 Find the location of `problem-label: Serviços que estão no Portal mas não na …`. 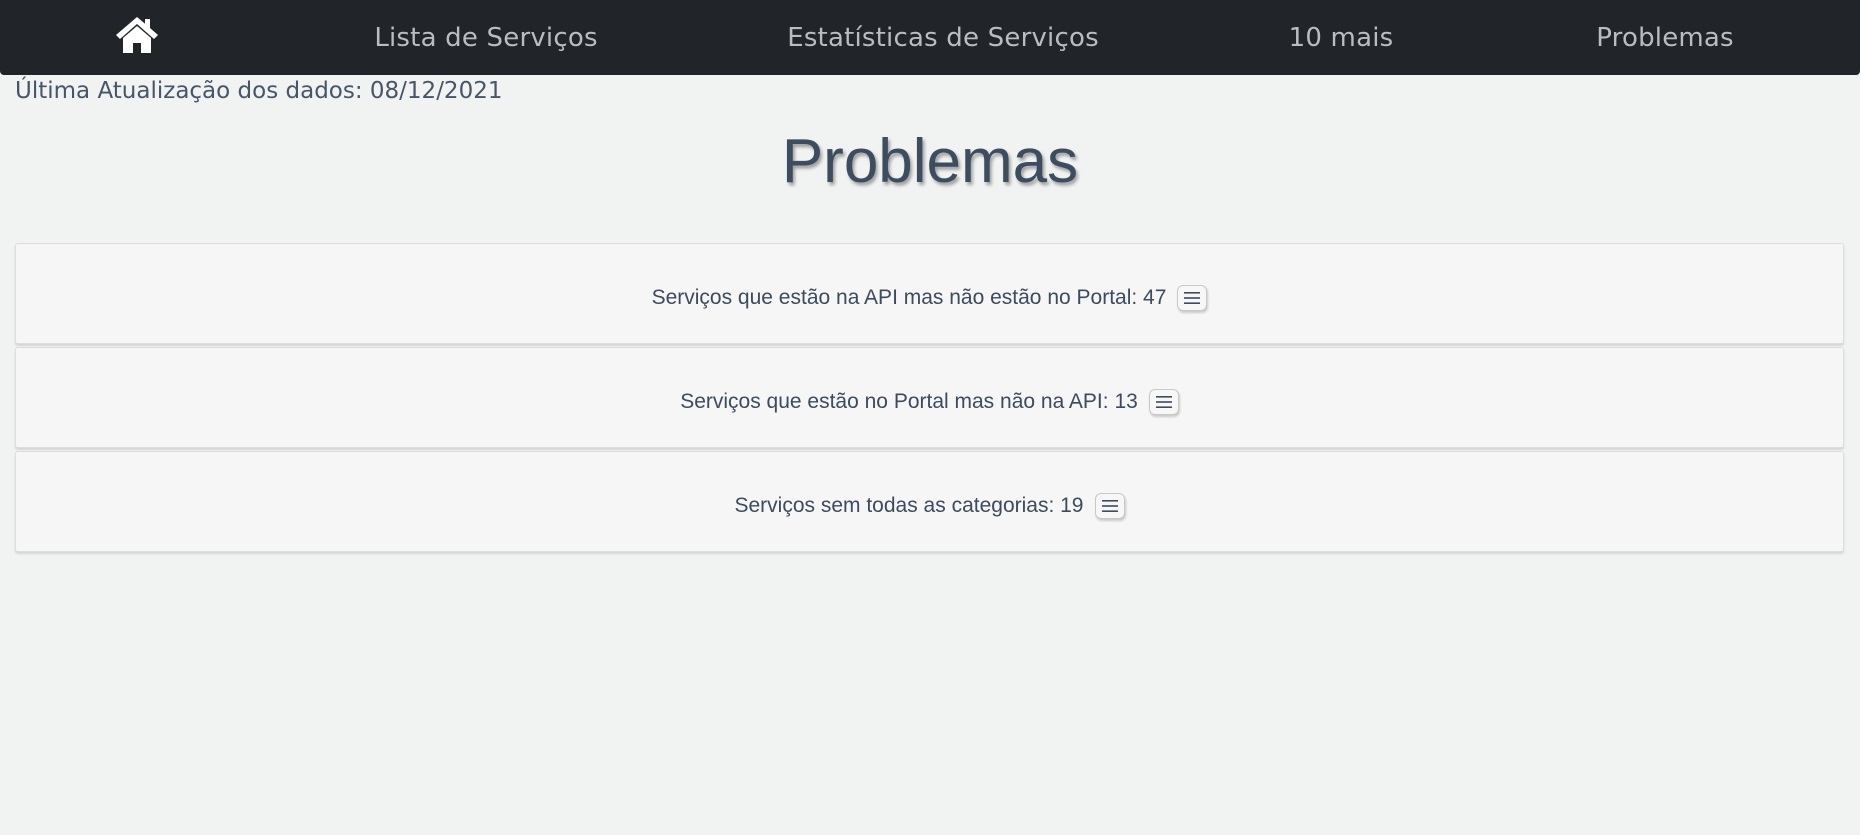

problem-label: Serviços que estão no Portal mas não na … is located at coordinates (909, 401).